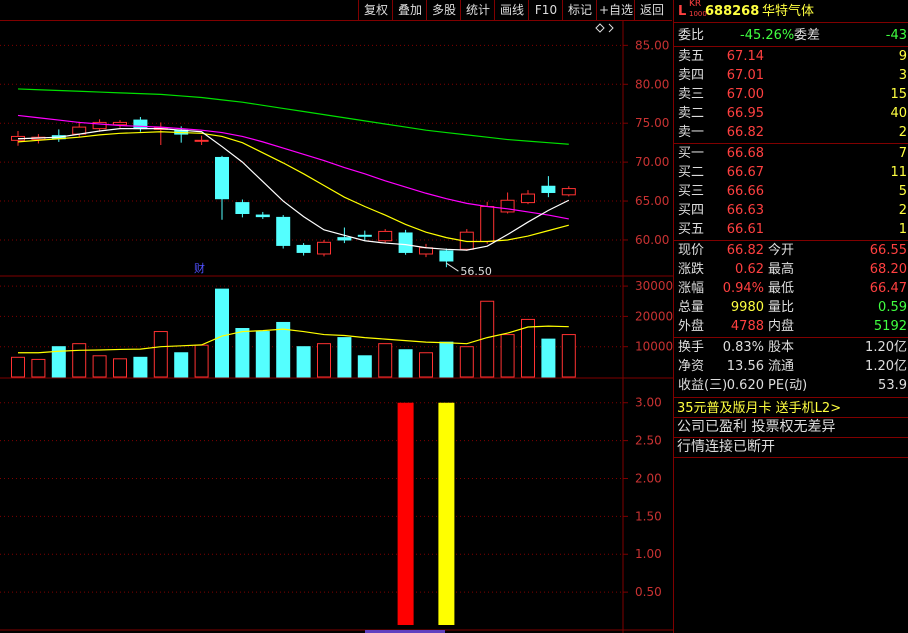 The height and width of the screenshot is (633, 908). Describe the element at coordinates (654, 286) in the screenshot. I see `volume-axis-label: 30000` at that location.